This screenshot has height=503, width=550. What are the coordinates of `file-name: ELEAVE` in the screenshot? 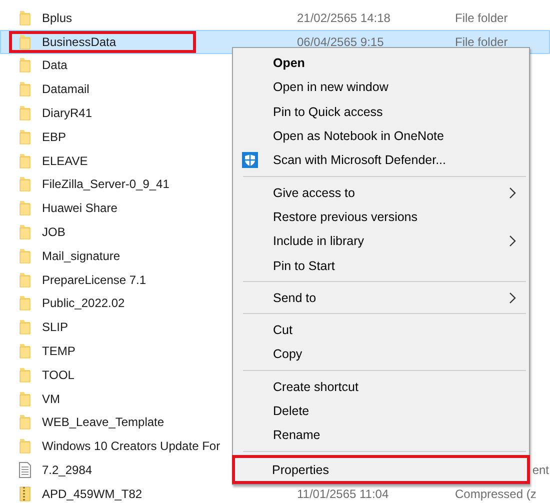 It's located at (65, 161).